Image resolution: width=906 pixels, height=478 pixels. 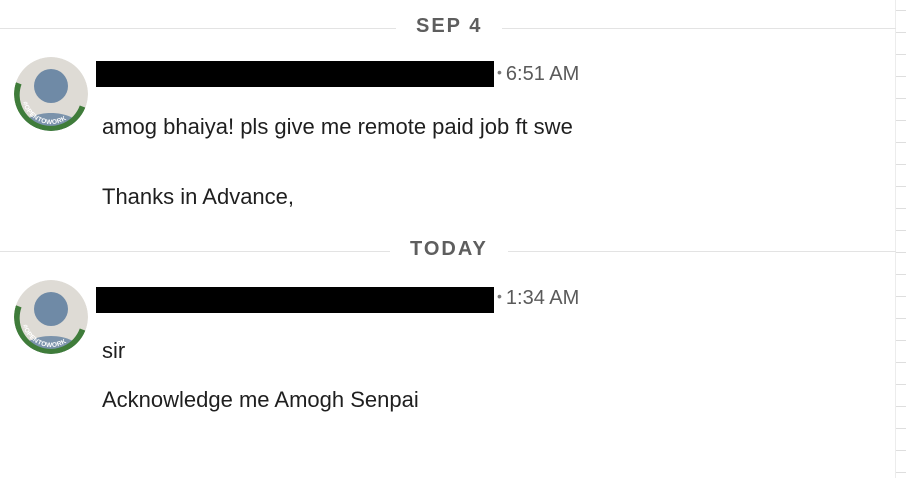 I want to click on message-timestamp: • 1:34 AM, so click(x=538, y=298).